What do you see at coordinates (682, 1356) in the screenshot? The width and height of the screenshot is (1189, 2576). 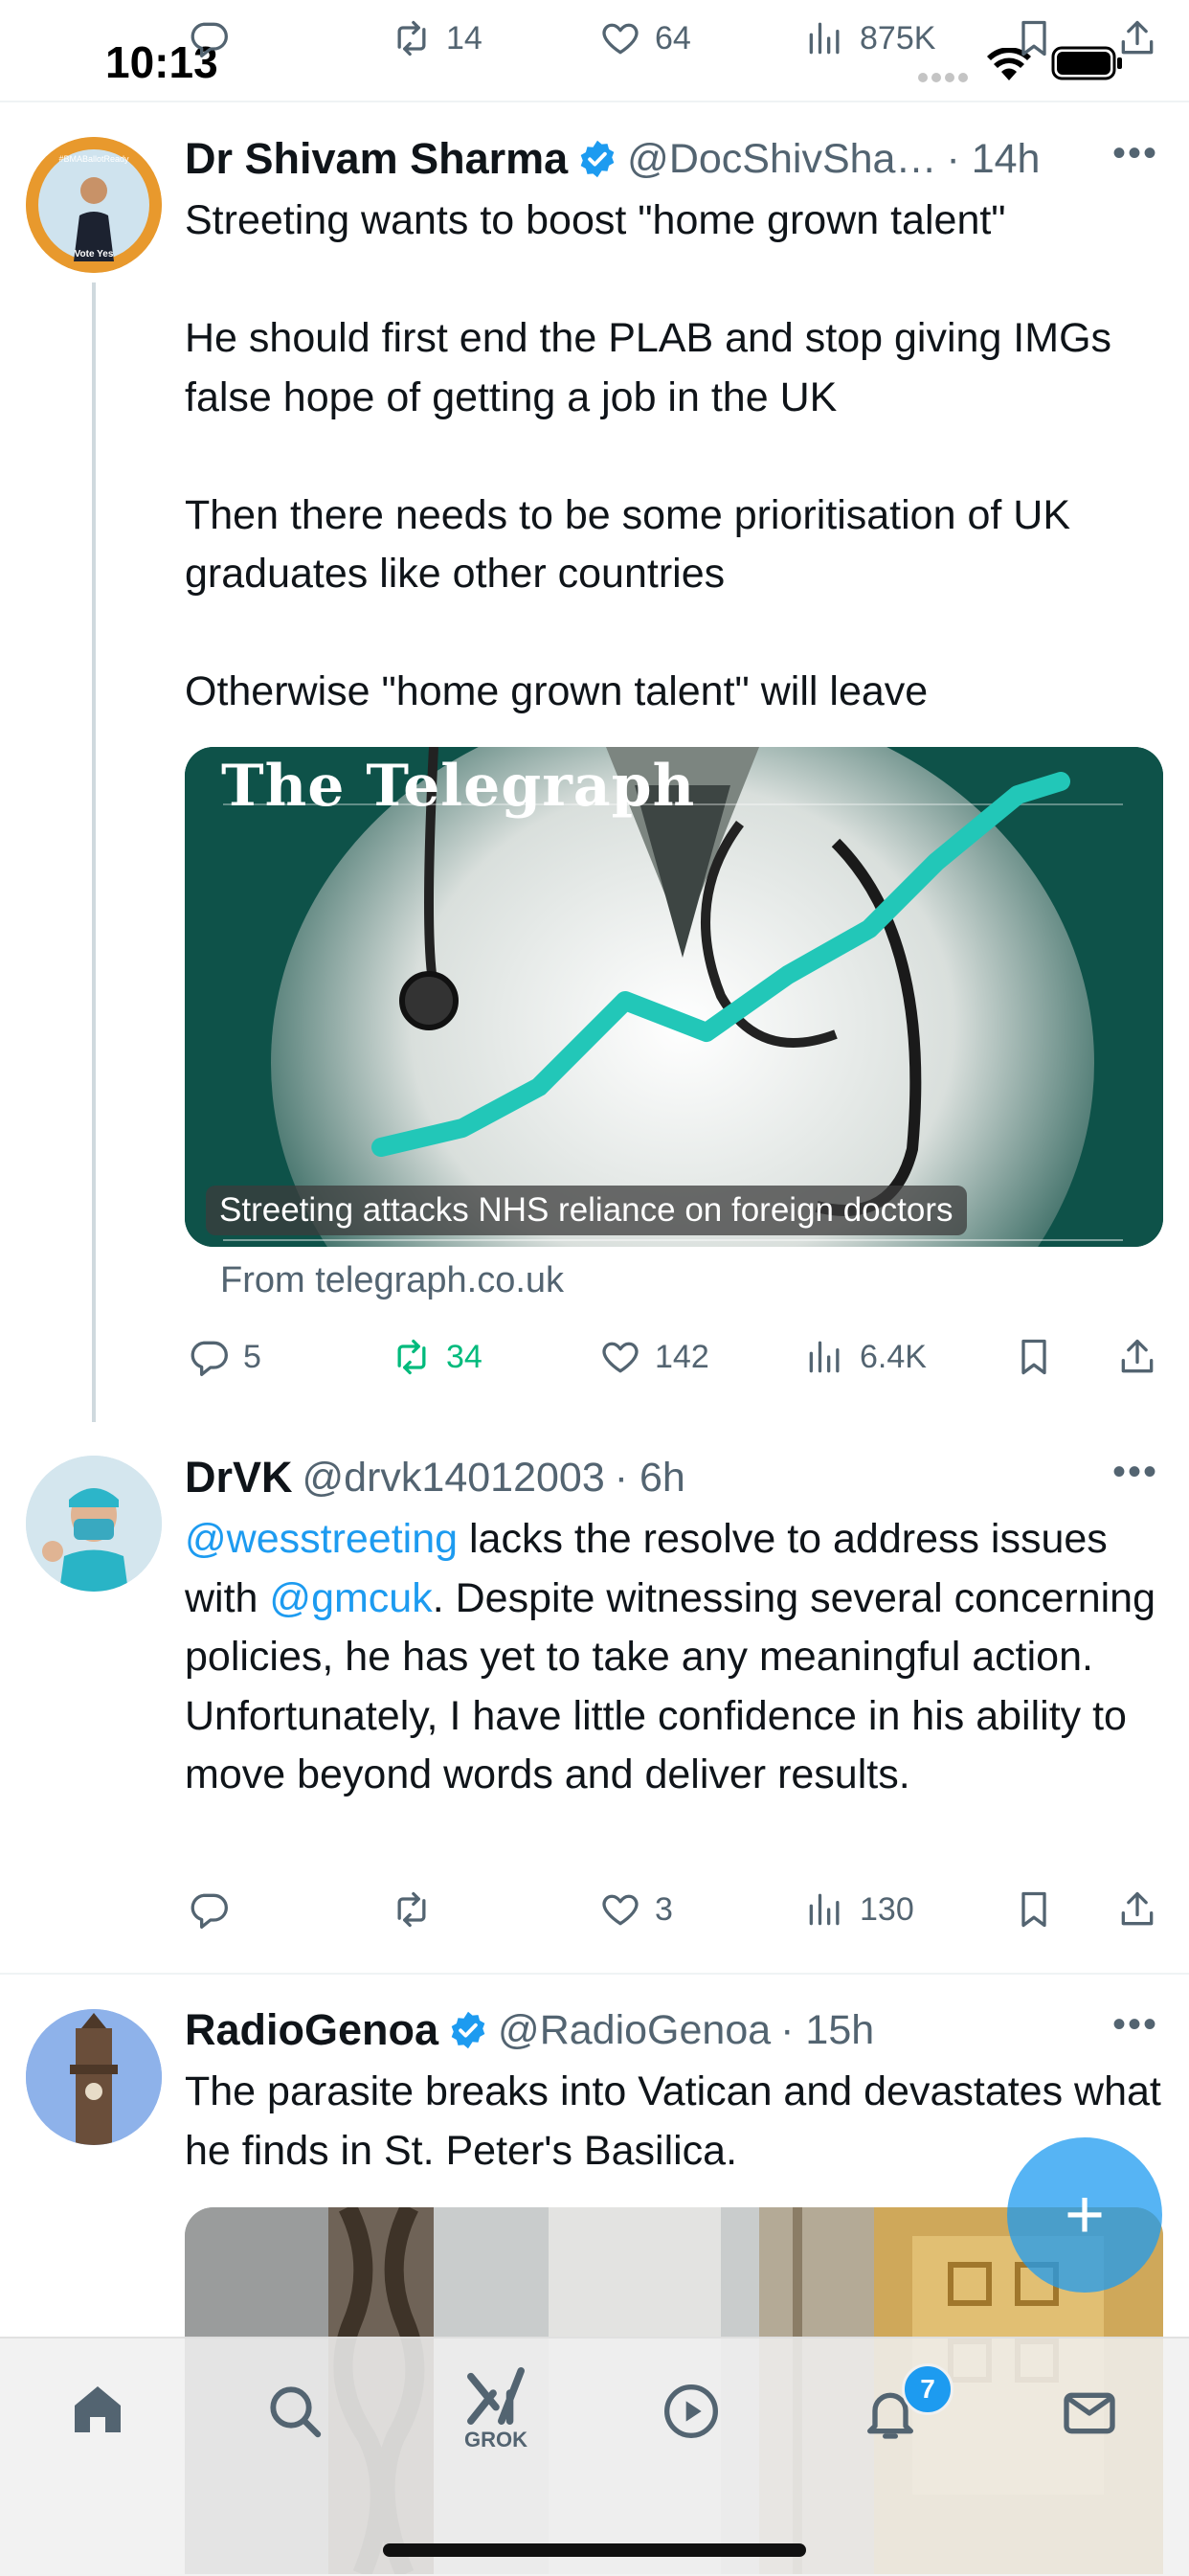 I see `like-count: 142` at bounding box center [682, 1356].